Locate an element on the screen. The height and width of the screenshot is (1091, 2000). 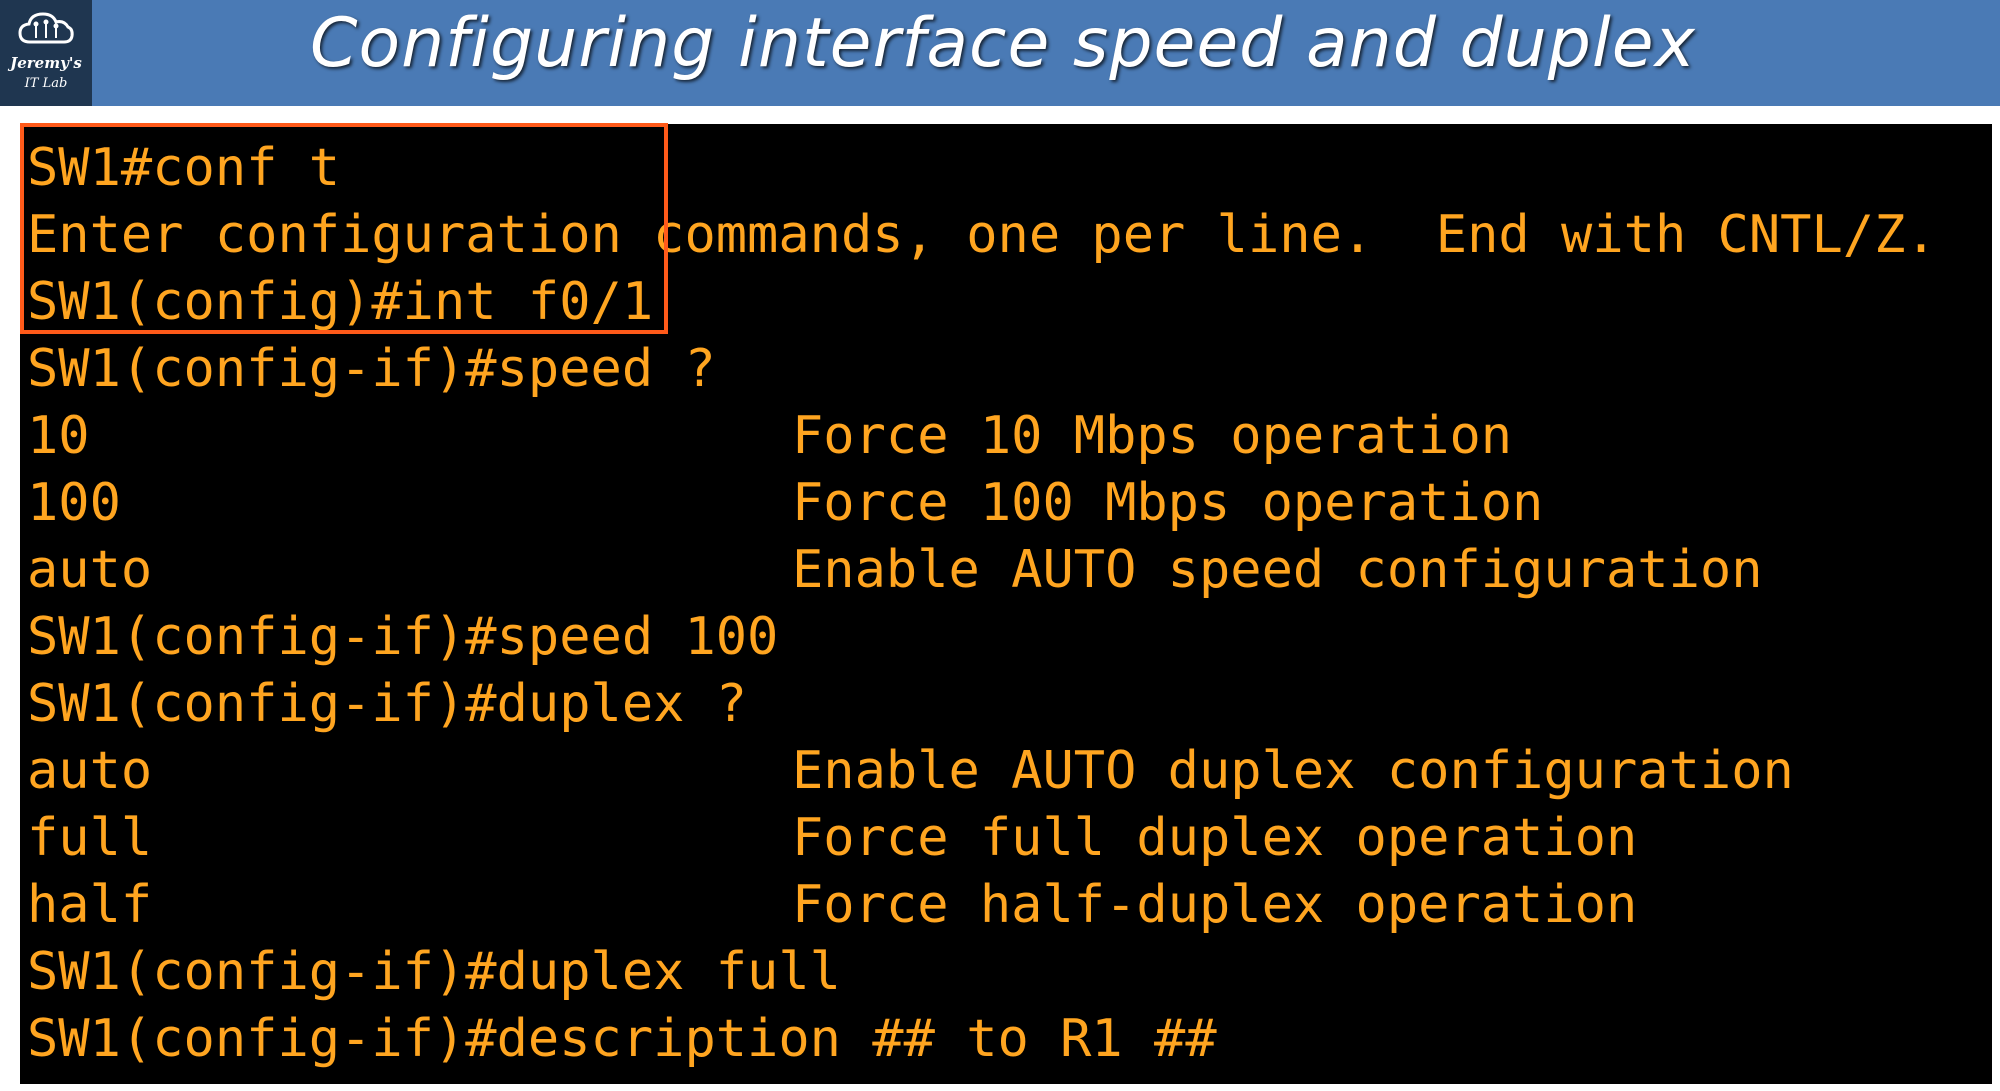
command-text: SW1(config-if)#duplex ? is located at coordinates (387, 704).